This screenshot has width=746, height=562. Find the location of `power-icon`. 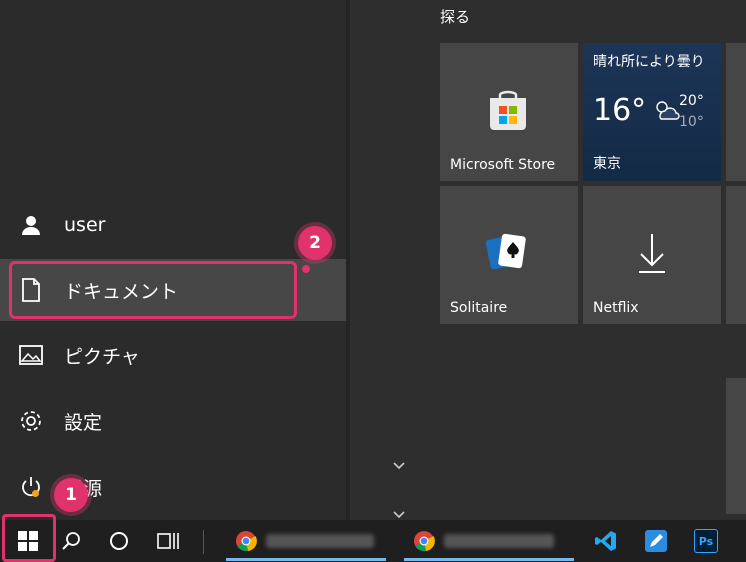

power-icon is located at coordinates (31, 487).